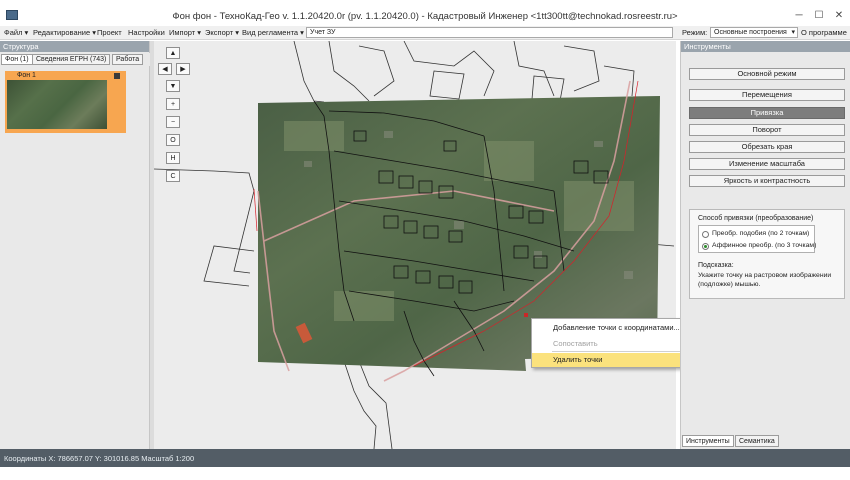  I want to click on close-button: ✕, so click(839, 15).